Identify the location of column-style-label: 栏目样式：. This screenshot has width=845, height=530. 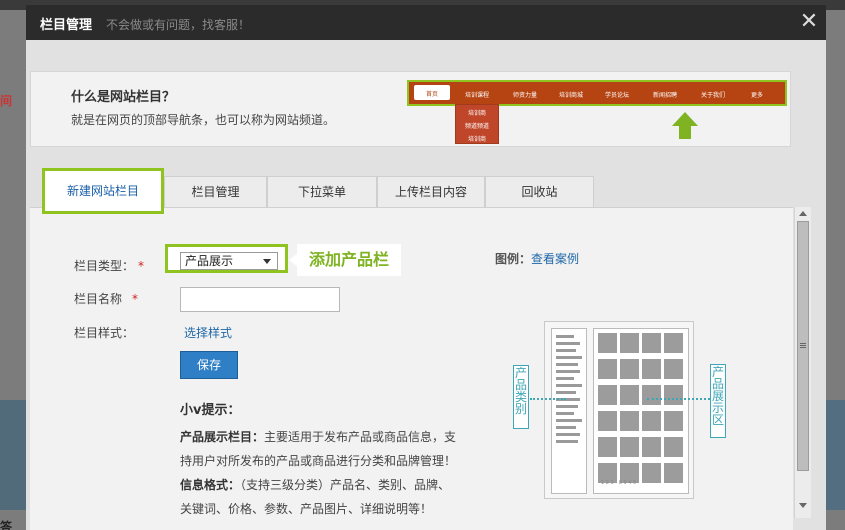
(104, 333).